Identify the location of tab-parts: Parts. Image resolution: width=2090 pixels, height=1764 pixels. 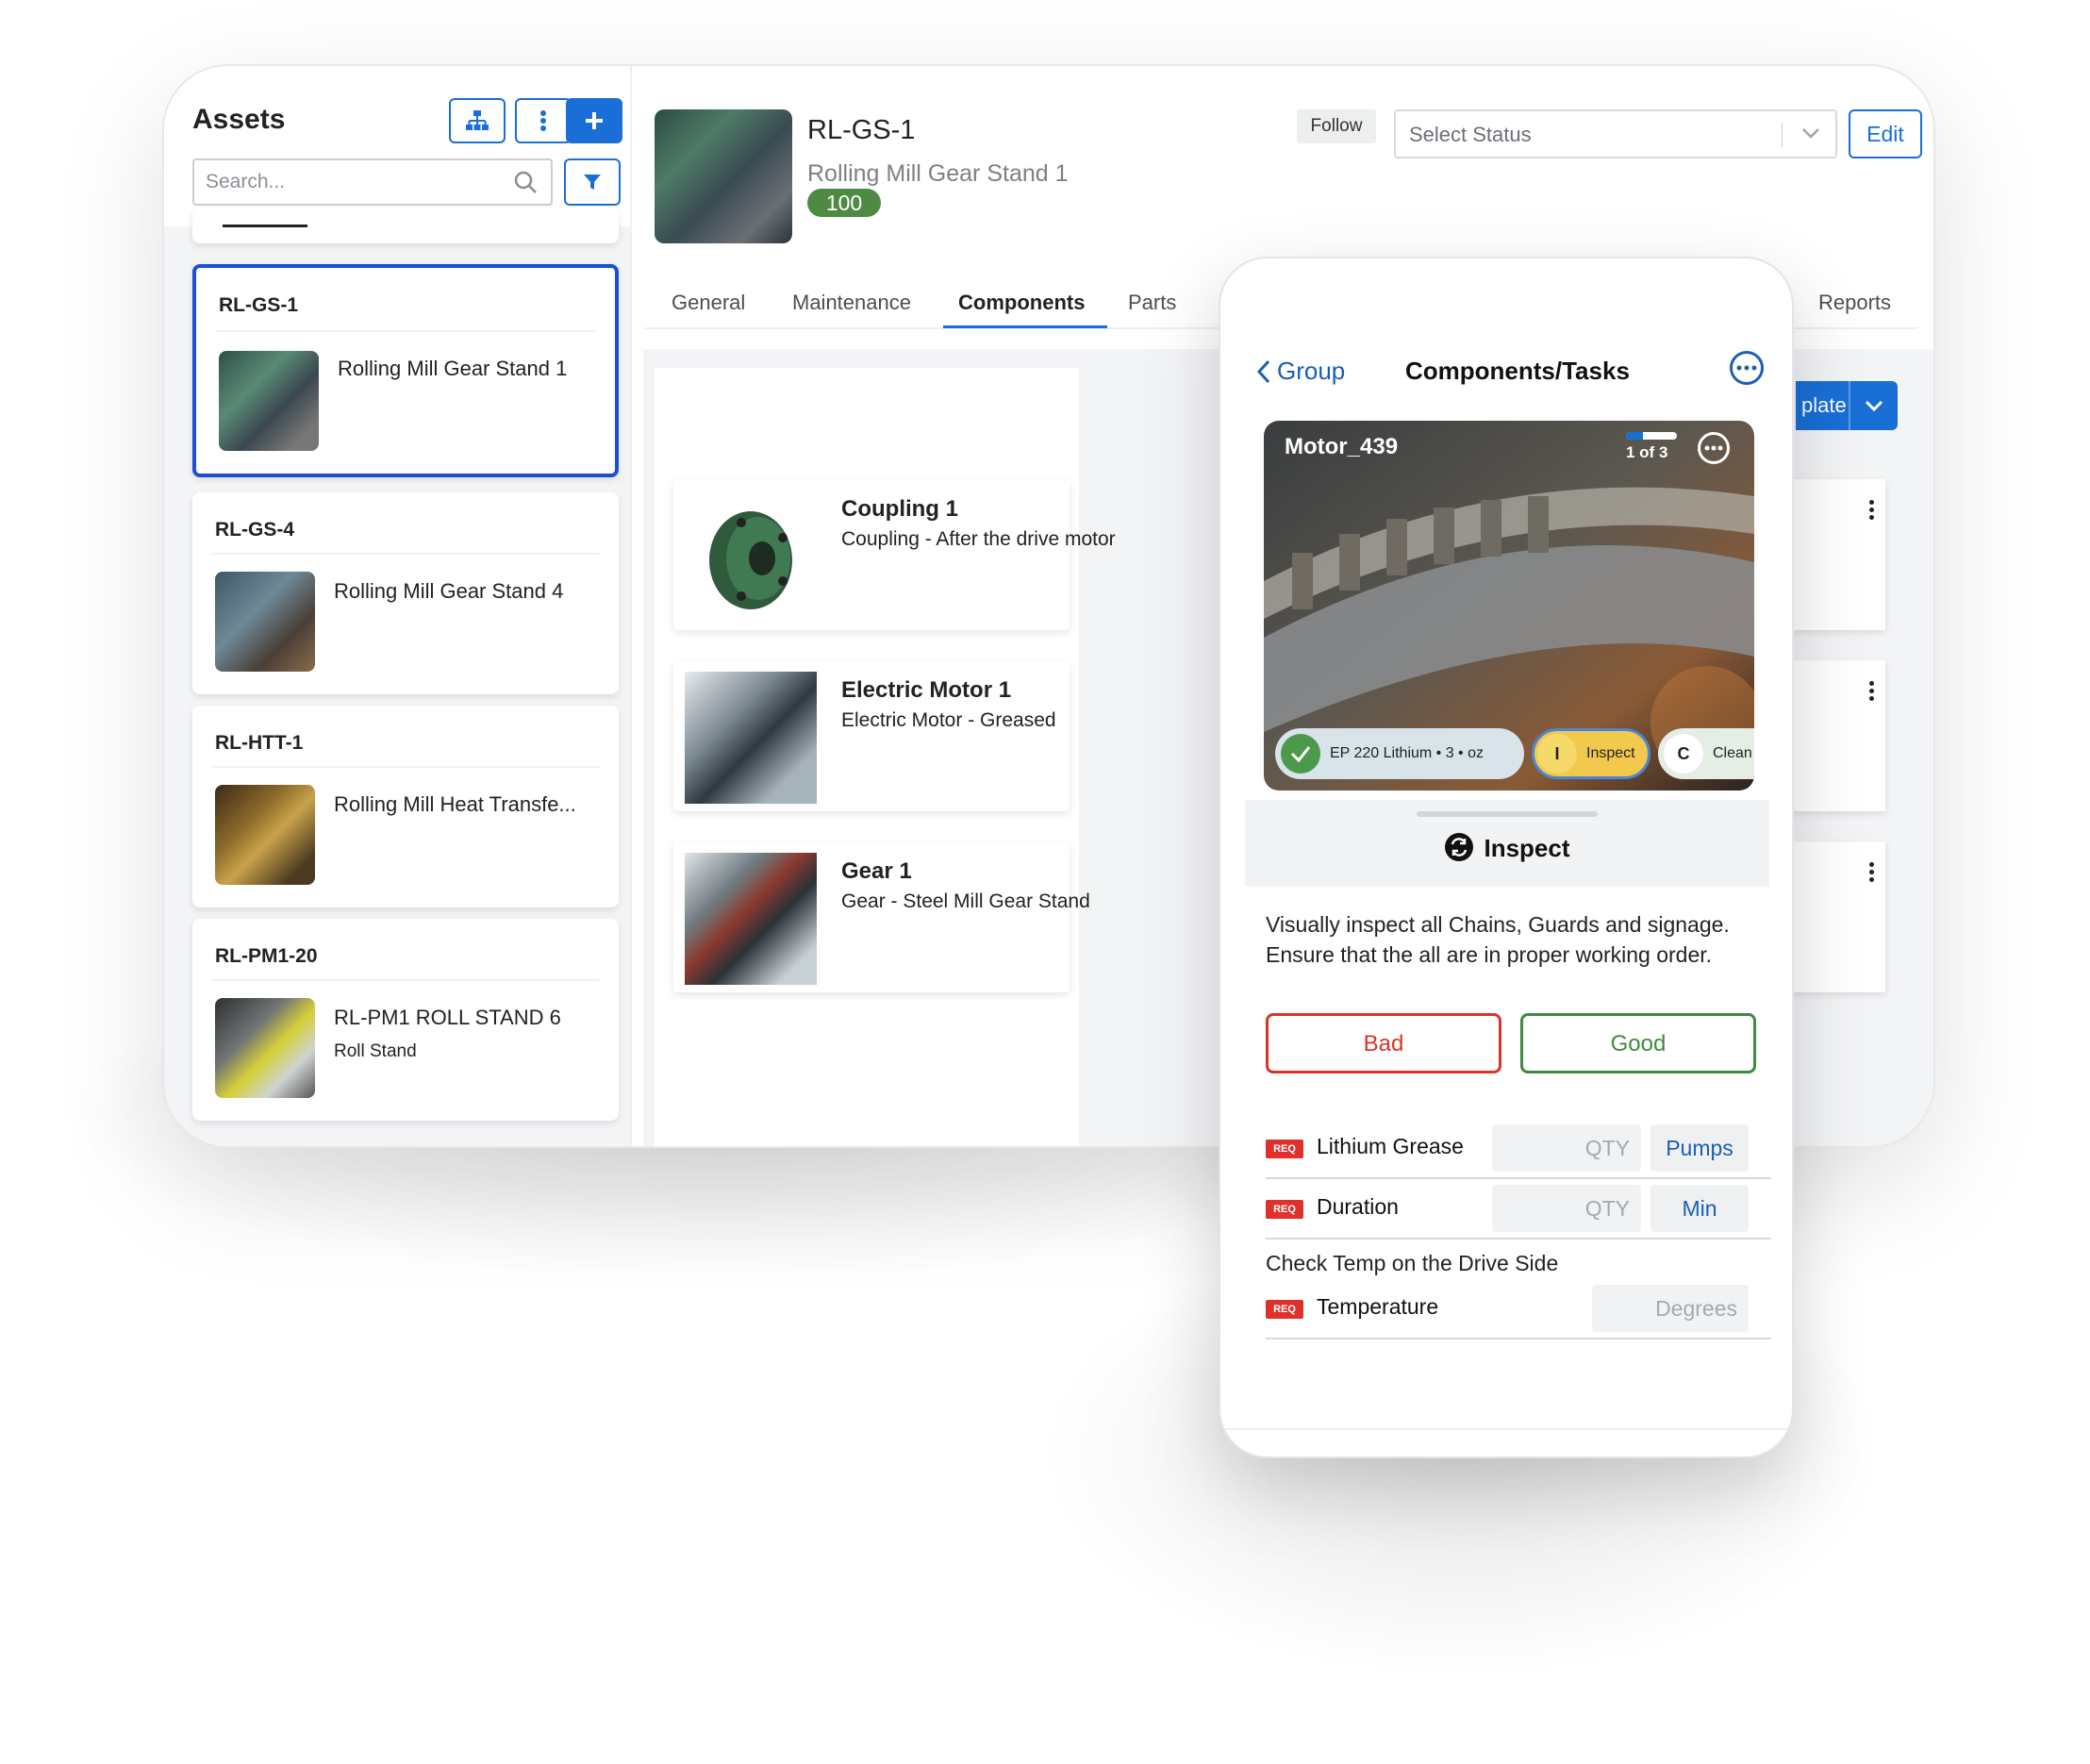
(1152, 303).